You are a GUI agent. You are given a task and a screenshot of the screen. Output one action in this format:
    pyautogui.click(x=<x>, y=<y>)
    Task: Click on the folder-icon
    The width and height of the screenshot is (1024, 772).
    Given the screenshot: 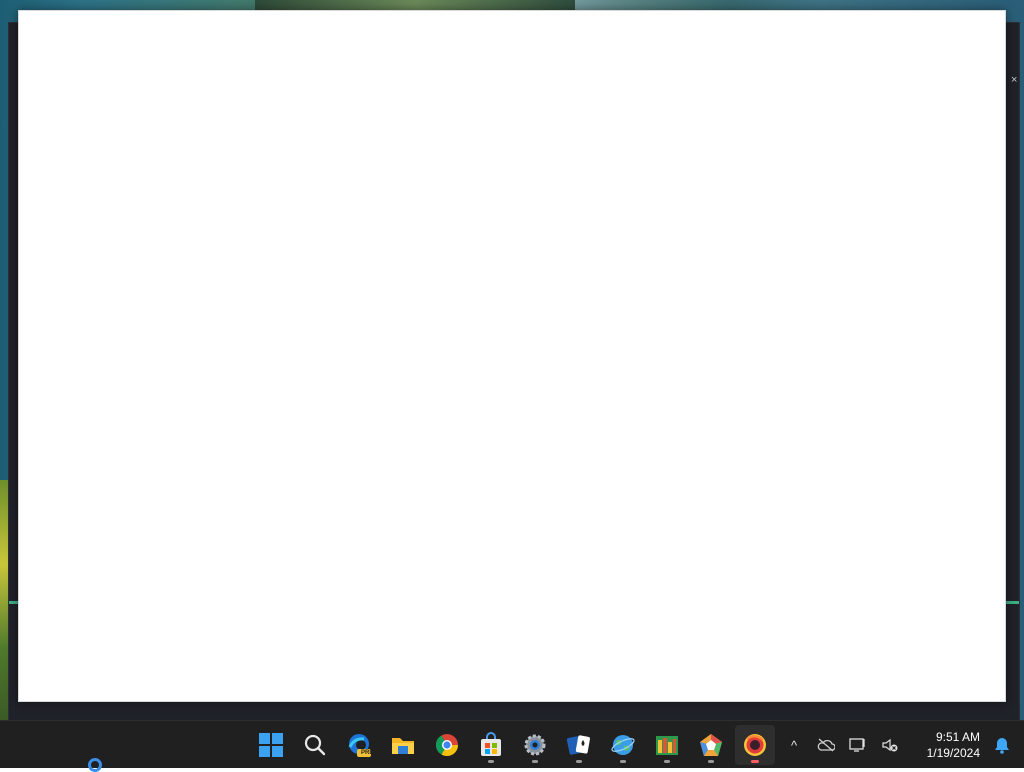 What is the action you would take?
    pyautogui.click(x=403, y=746)
    